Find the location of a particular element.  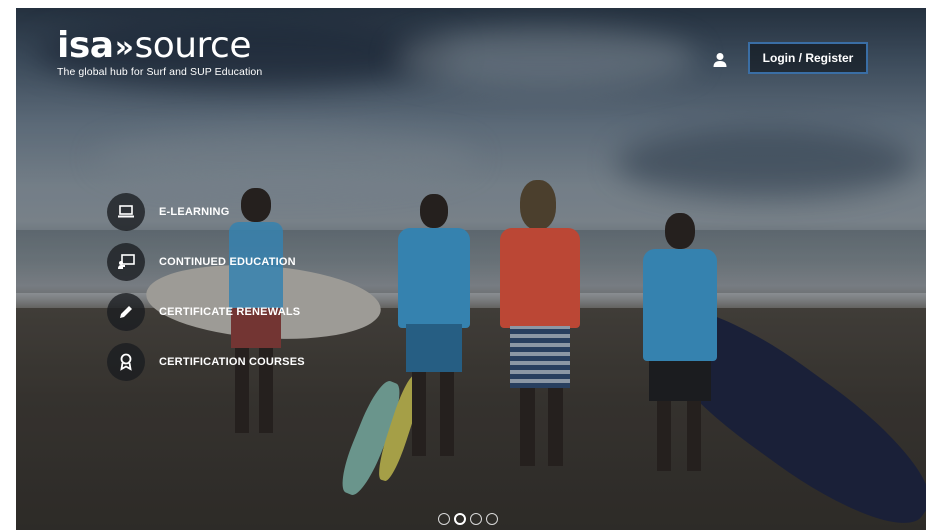

presentation-icon is located at coordinates (126, 262).